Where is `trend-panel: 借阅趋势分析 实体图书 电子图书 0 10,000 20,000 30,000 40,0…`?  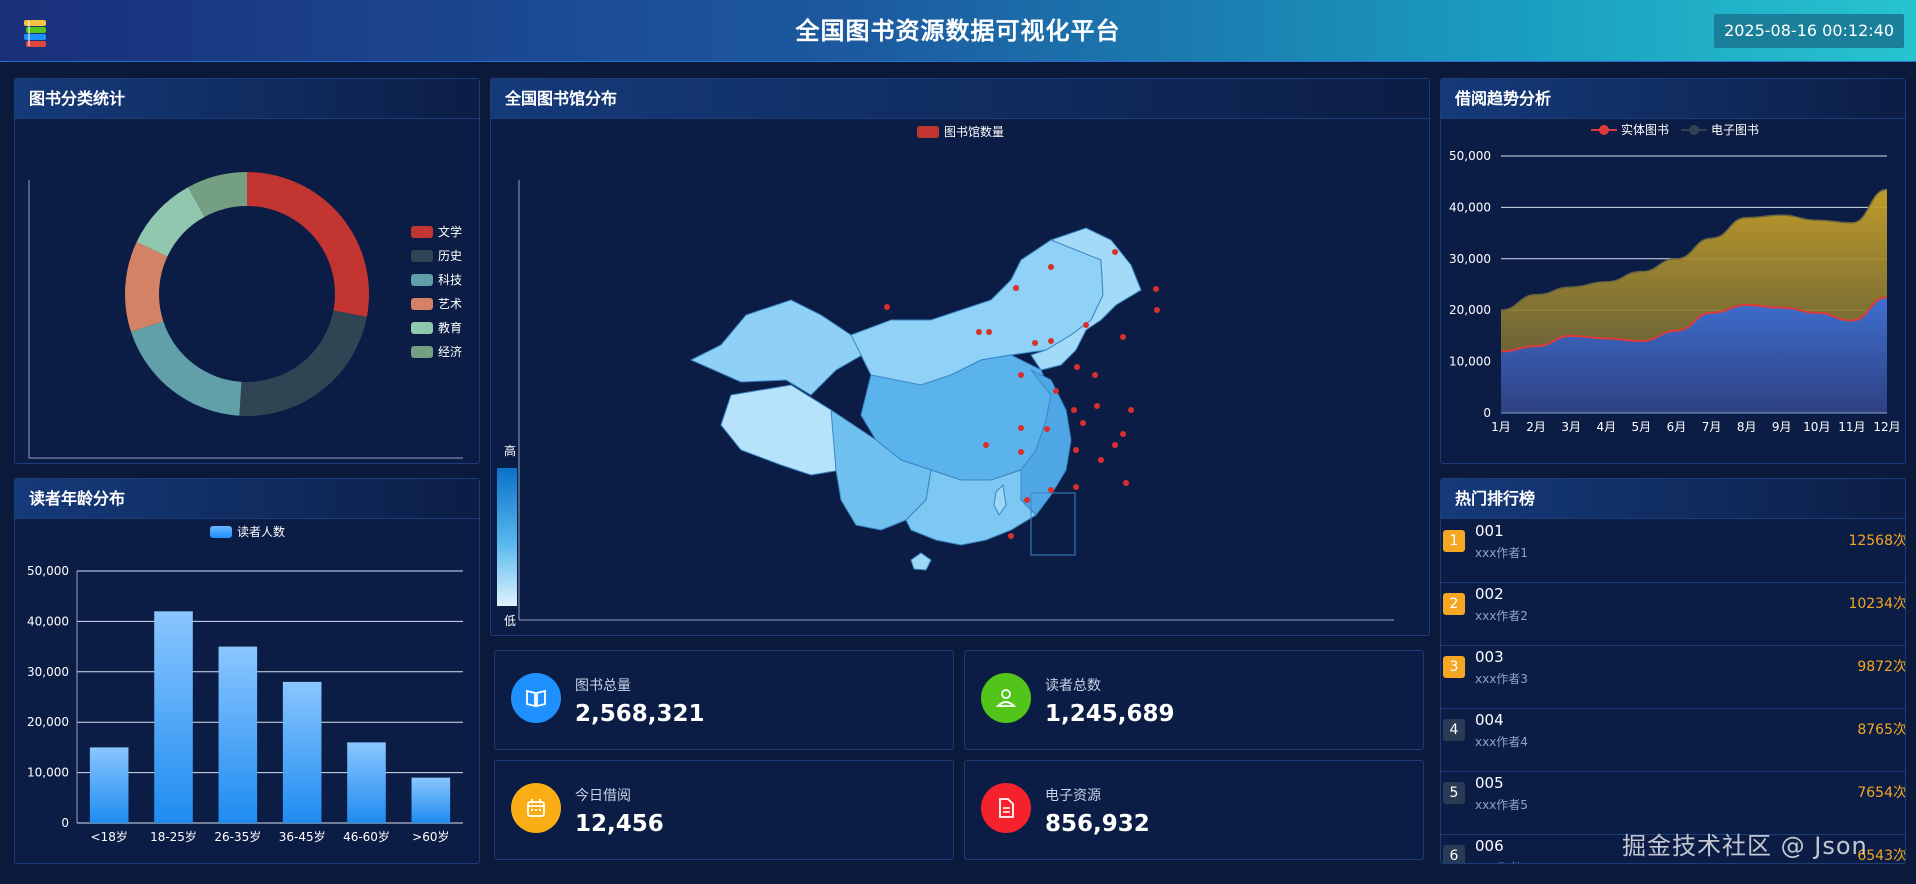 trend-panel: 借阅趋势分析 实体图书 电子图书 0 10,000 20,000 30,000 40,0… is located at coordinates (1673, 271).